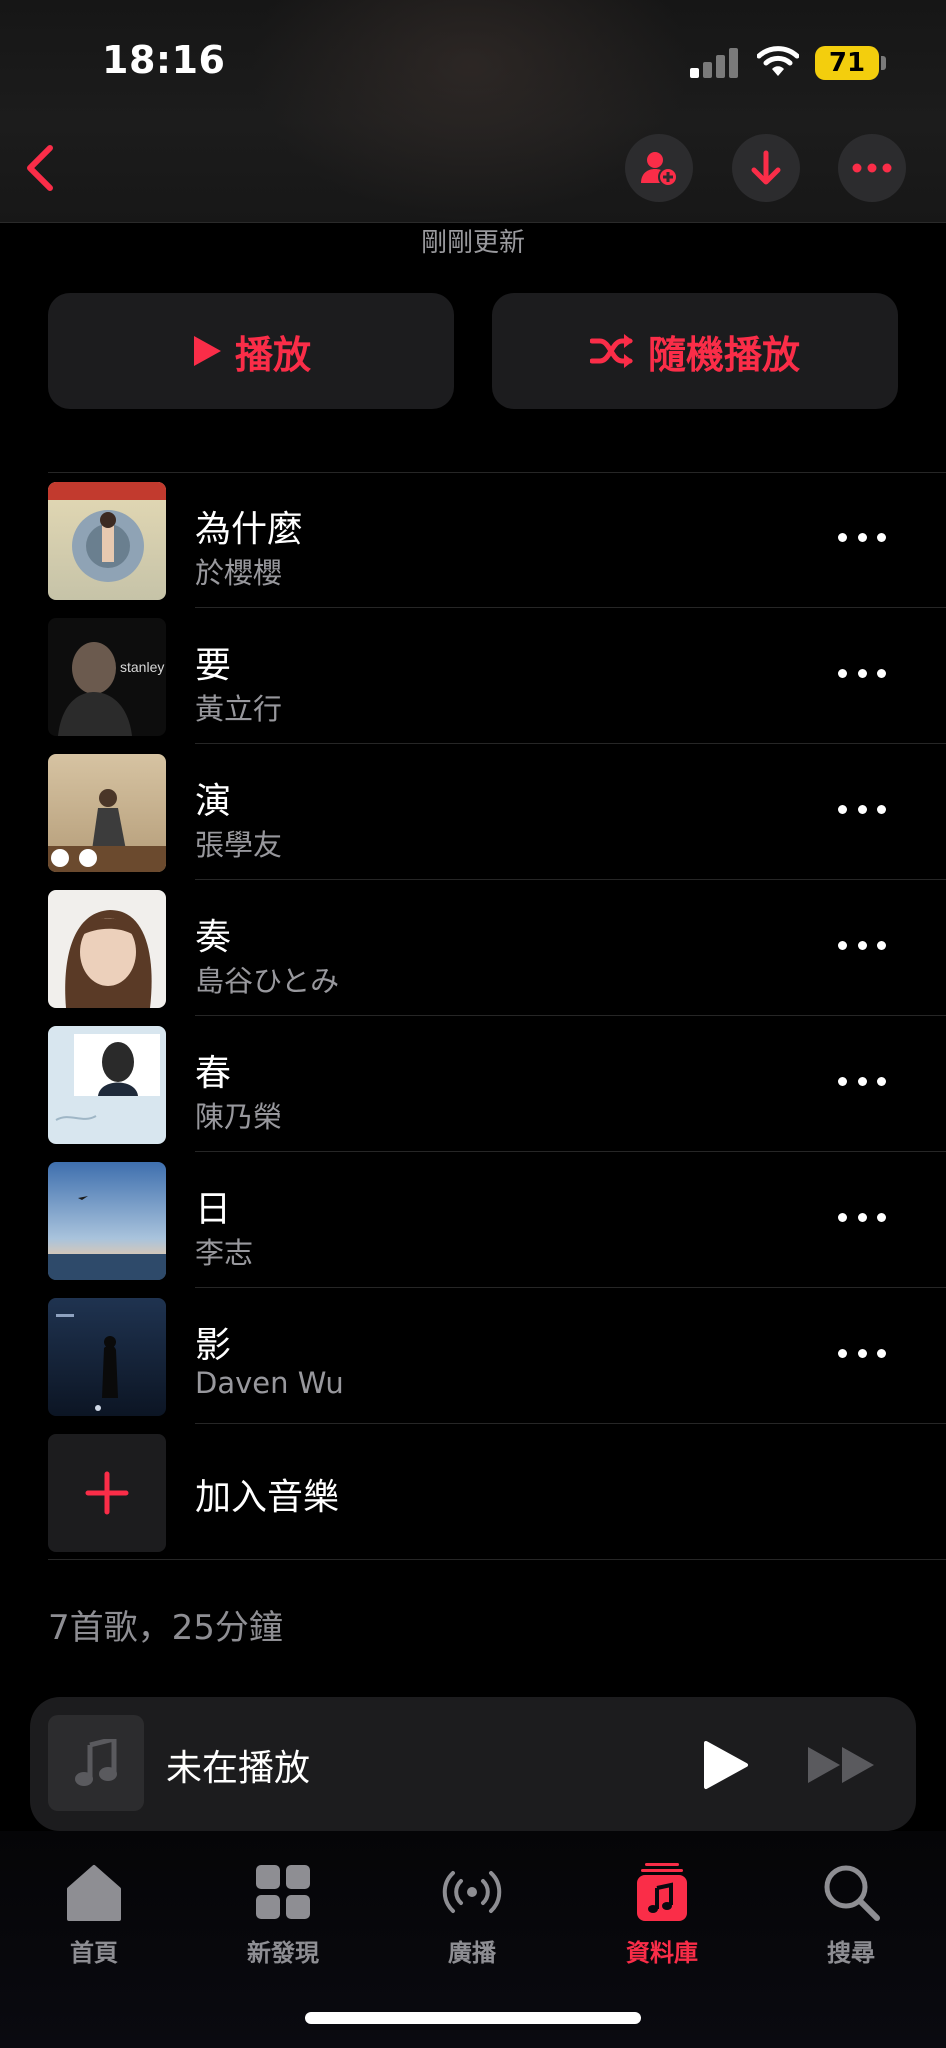  Describe the element at coordinates (778, 61) in the screenshot. I see `wifi-icon` at that location.